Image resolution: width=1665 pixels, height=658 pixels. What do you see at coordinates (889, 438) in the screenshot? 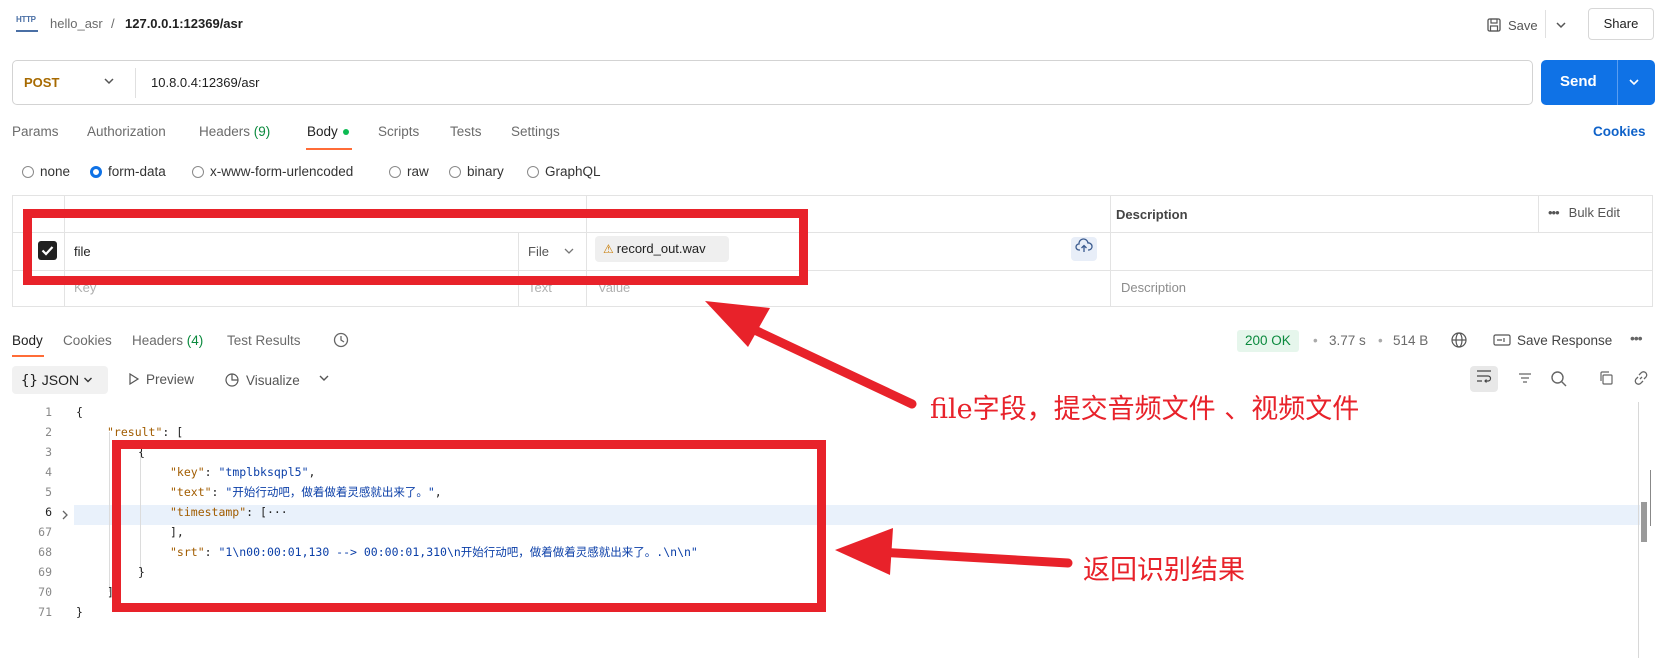
I see `annotation-arrows` at bounding box center [889, 438].